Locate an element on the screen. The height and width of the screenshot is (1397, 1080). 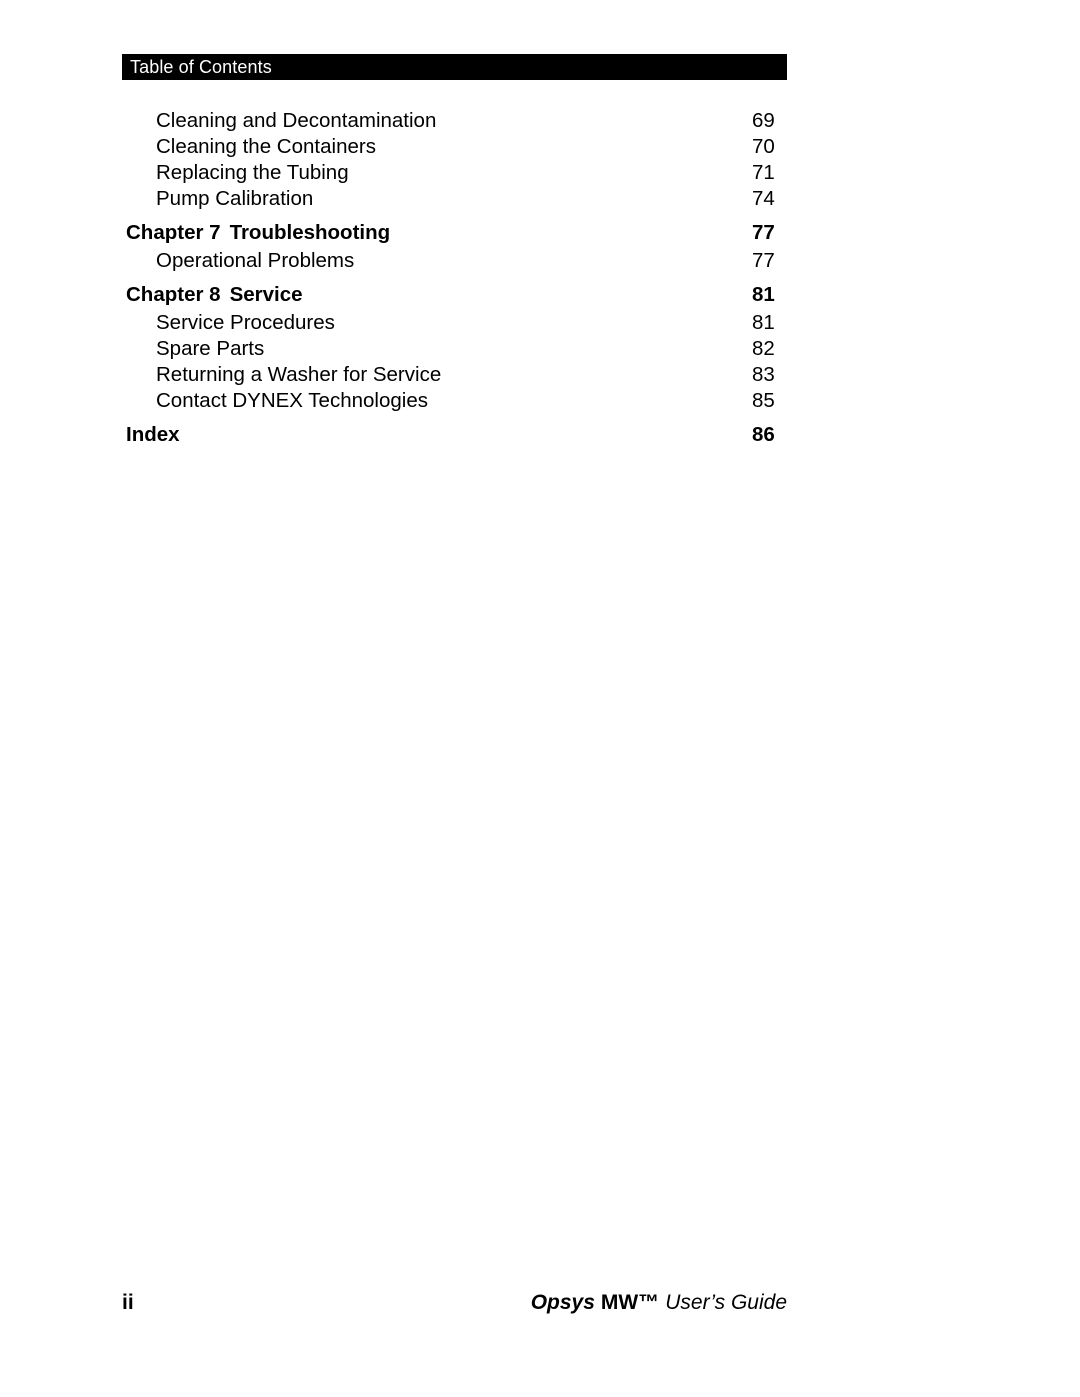
toc-entry: Cleaning and Decontamination 69 is located at coordinates (540, 121).